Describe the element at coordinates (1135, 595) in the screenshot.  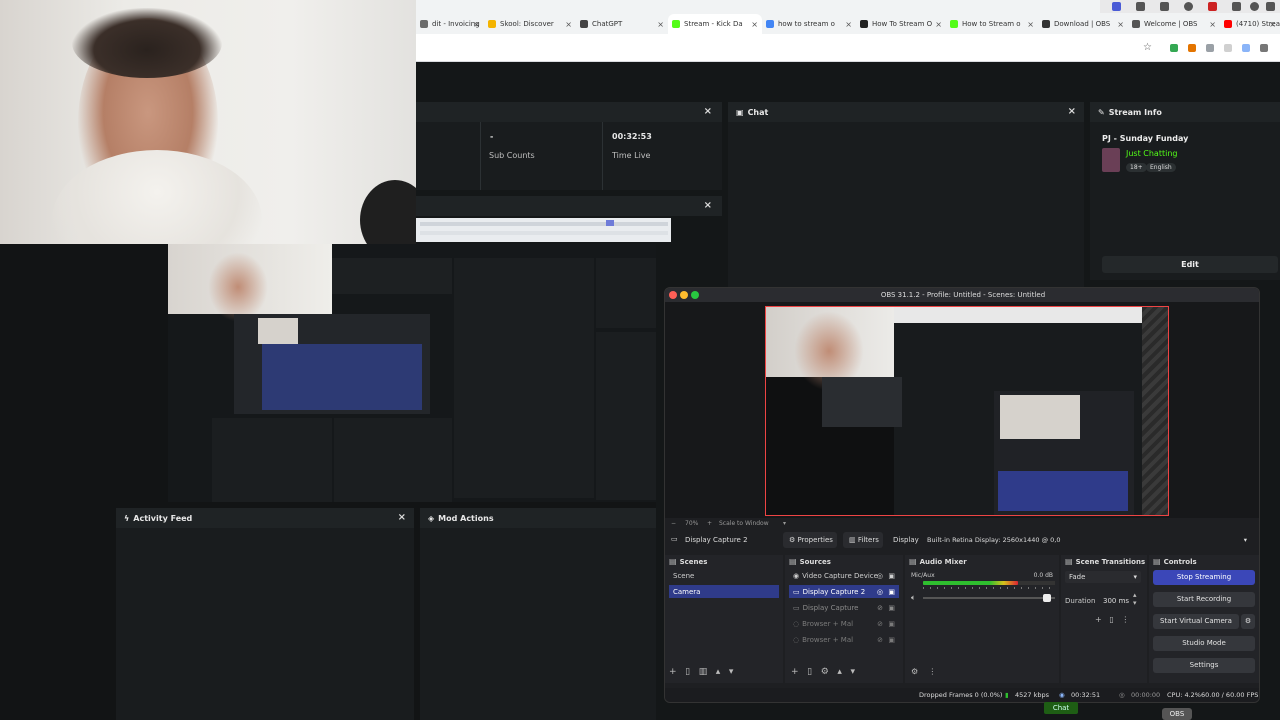
I see `stepper-up-icon: ▴` at that location.